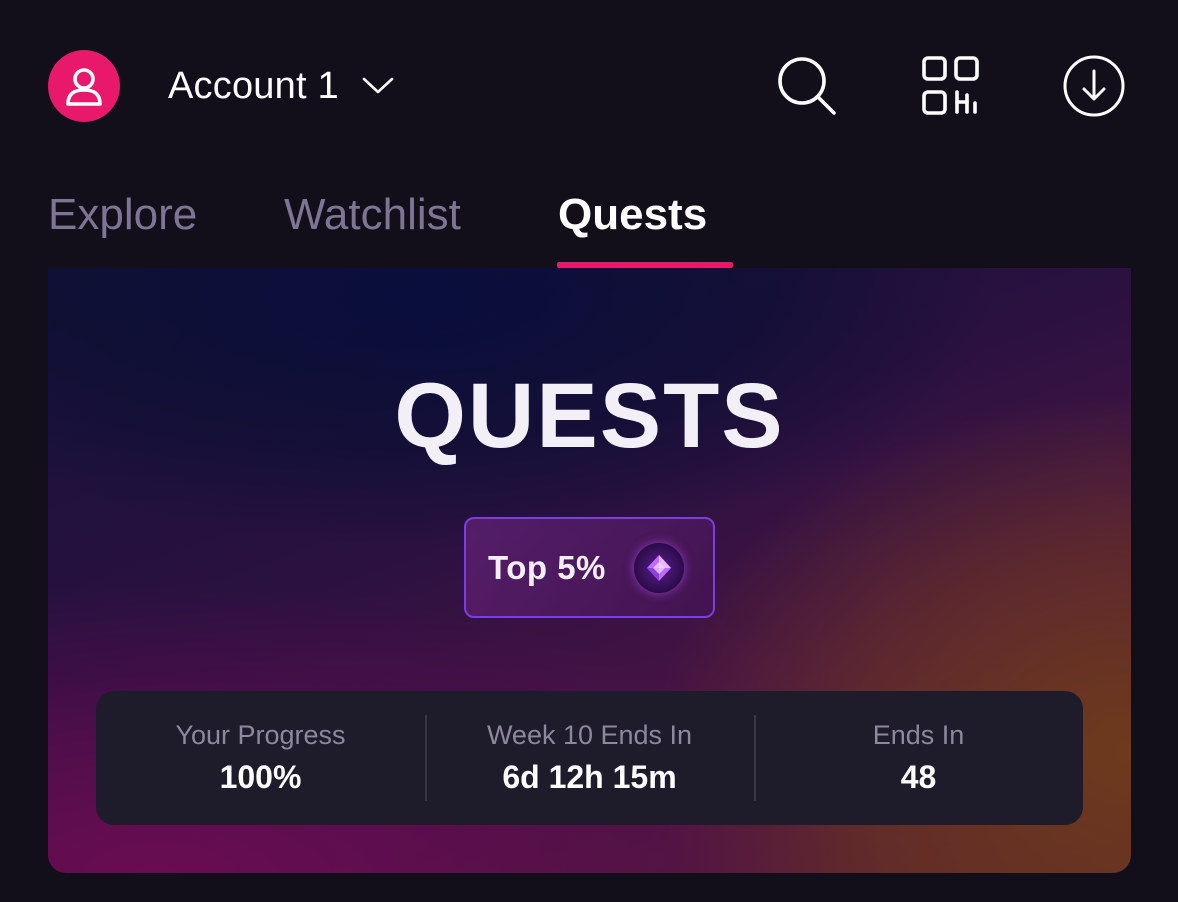  Describe the element at coordinates (918, 735) in the screenshot. I see `stat-label: Ends In` at that location.